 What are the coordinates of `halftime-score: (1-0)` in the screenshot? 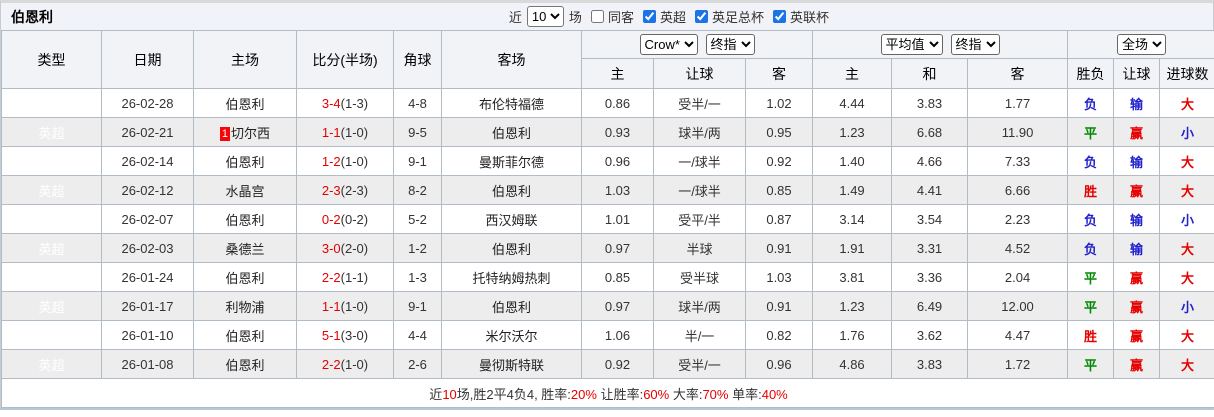 It's located at (354, 161).